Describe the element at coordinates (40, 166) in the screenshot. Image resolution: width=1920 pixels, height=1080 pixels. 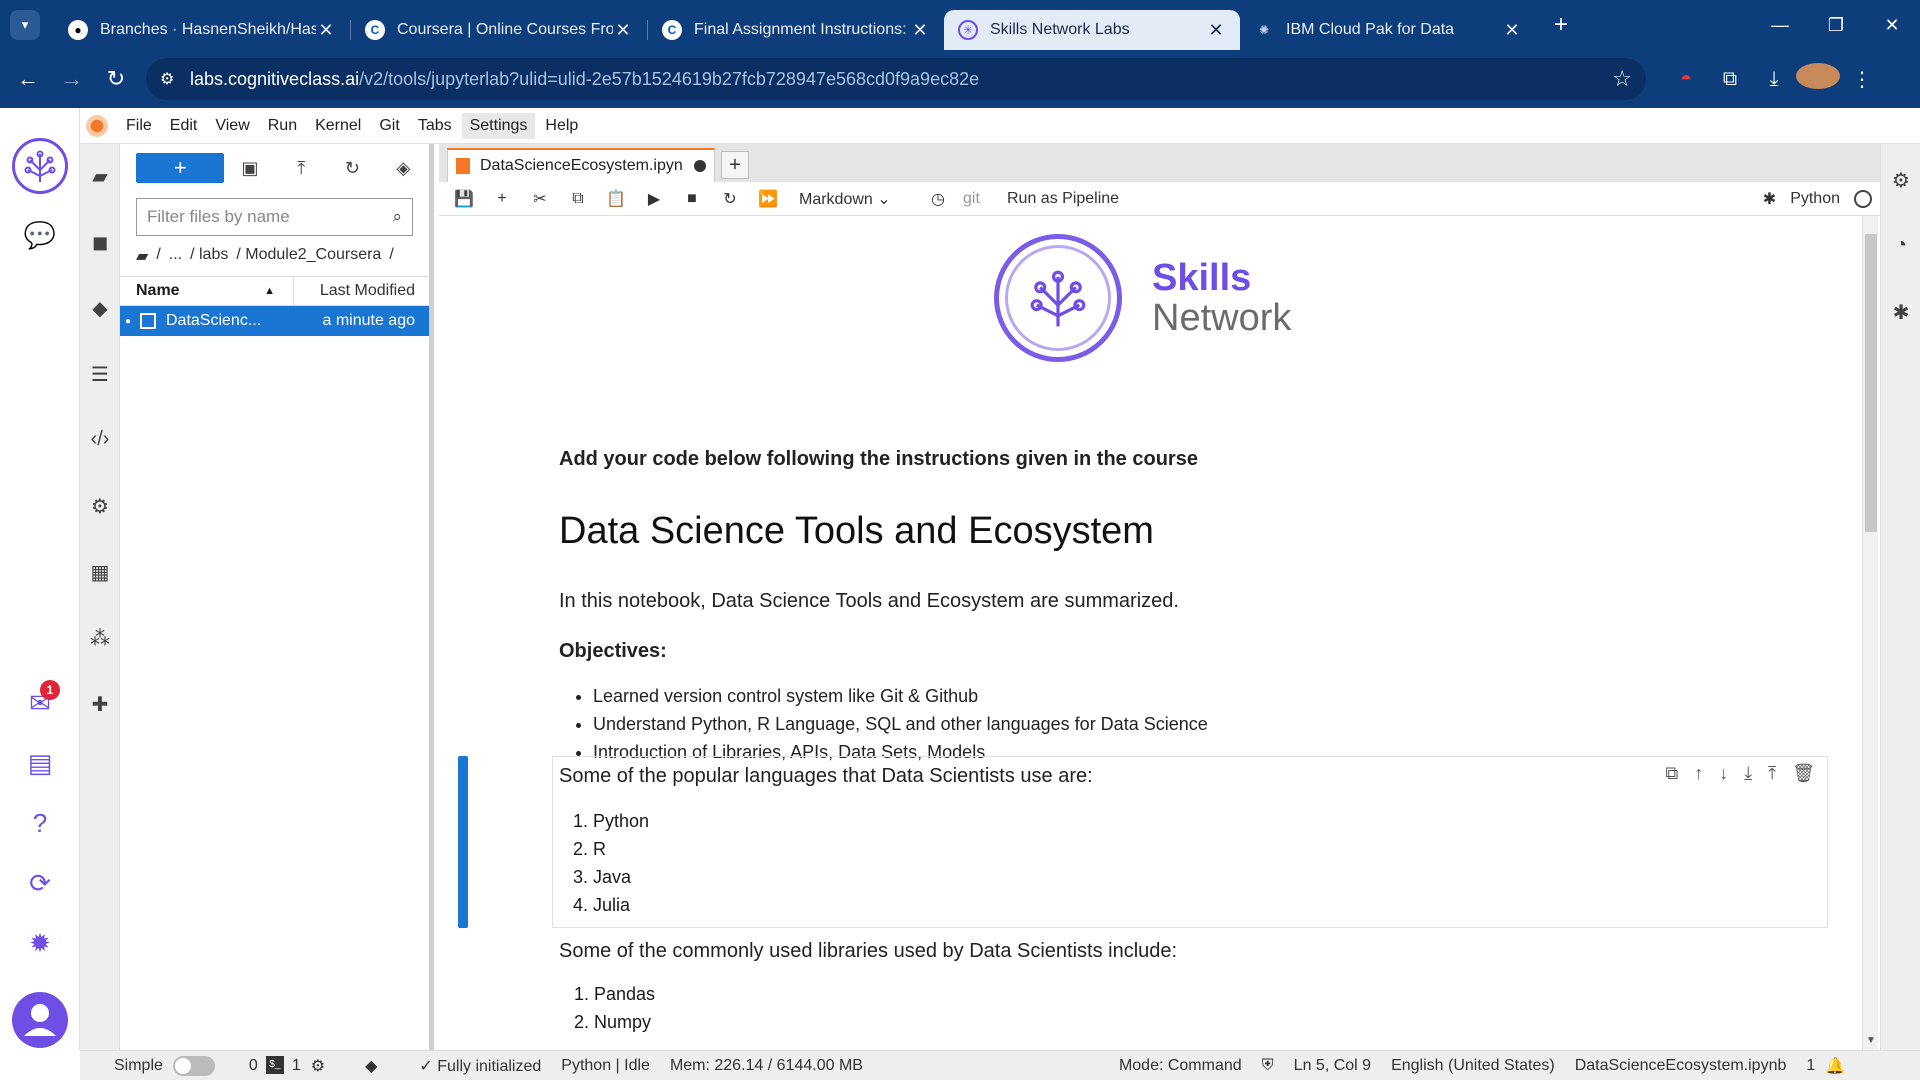
I see `skills-network-logo` at that location.